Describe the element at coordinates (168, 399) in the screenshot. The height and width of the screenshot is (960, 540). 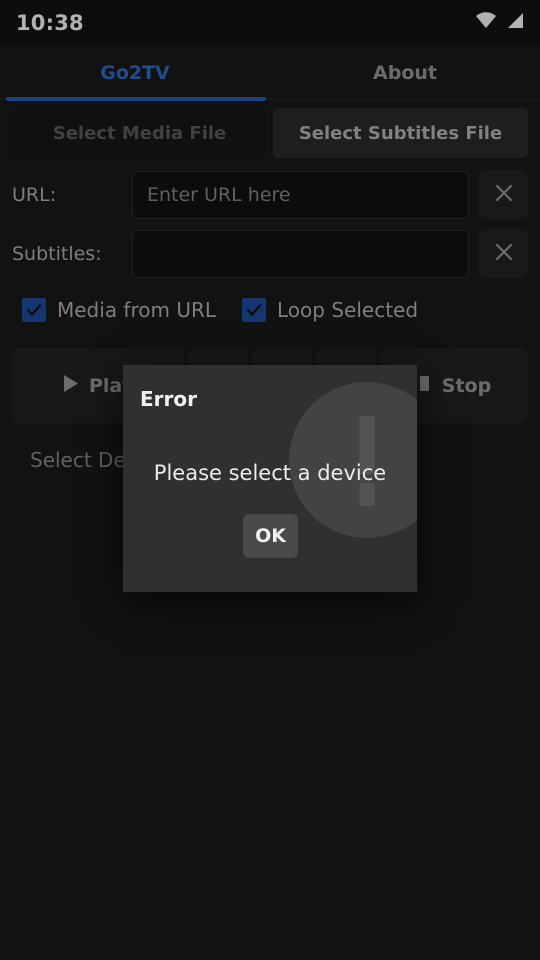
I see `dialog-title: Error` at that location.